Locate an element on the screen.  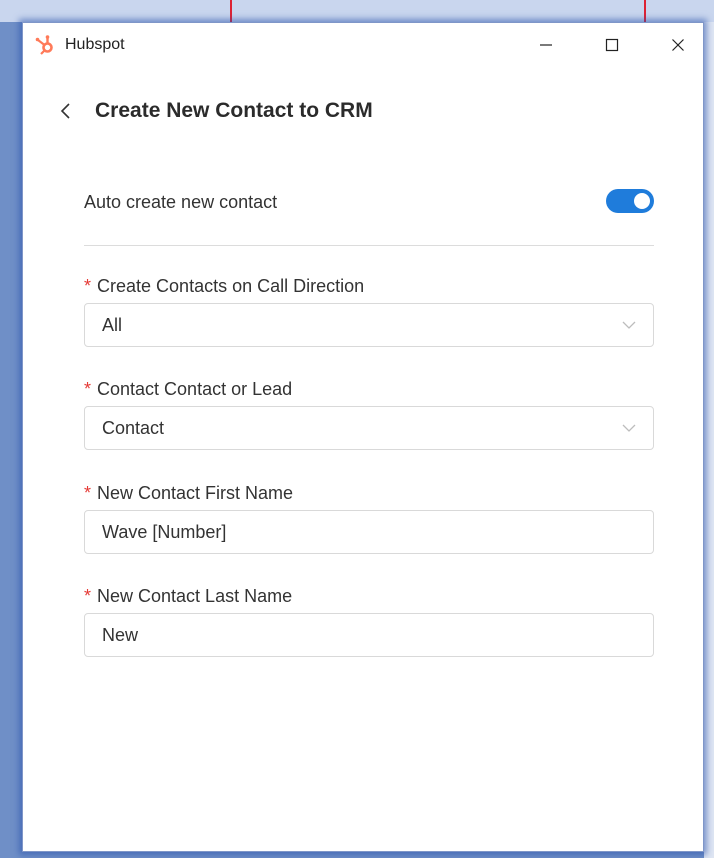
contact-type-field: * Contact Contact or Lead Contact is located at coordinates (369, 414).